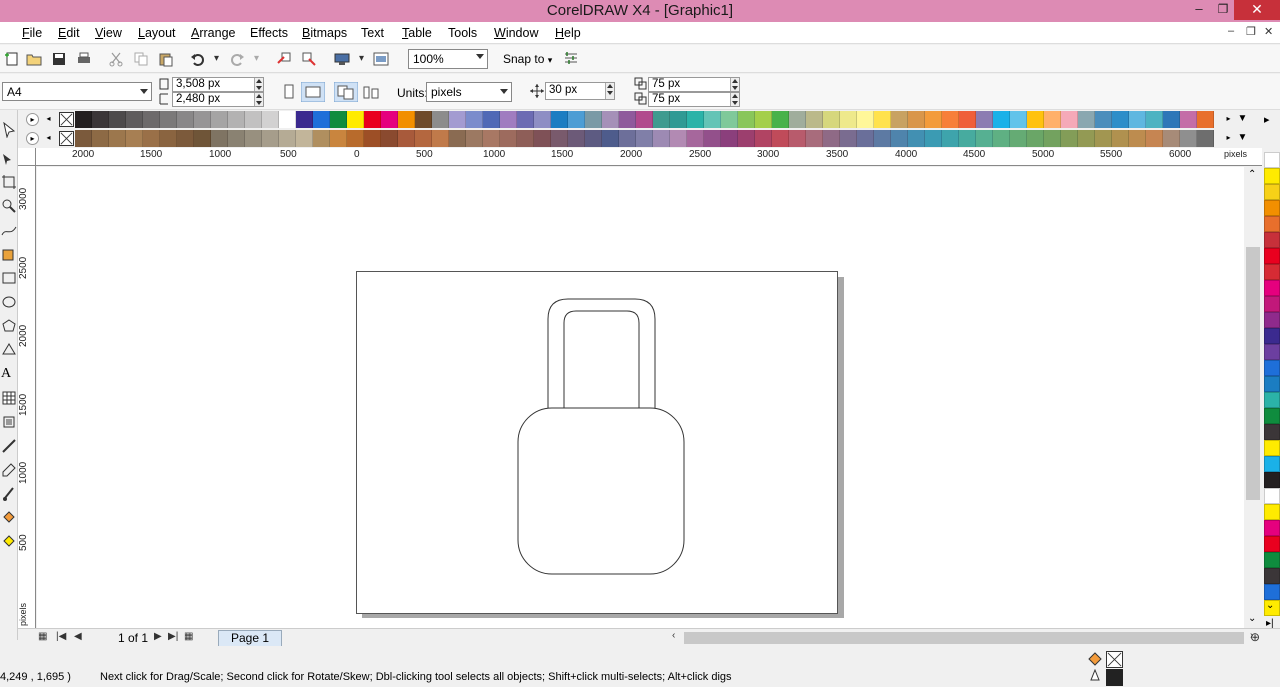  I want to click on portrait-icon, so click(289, 92).